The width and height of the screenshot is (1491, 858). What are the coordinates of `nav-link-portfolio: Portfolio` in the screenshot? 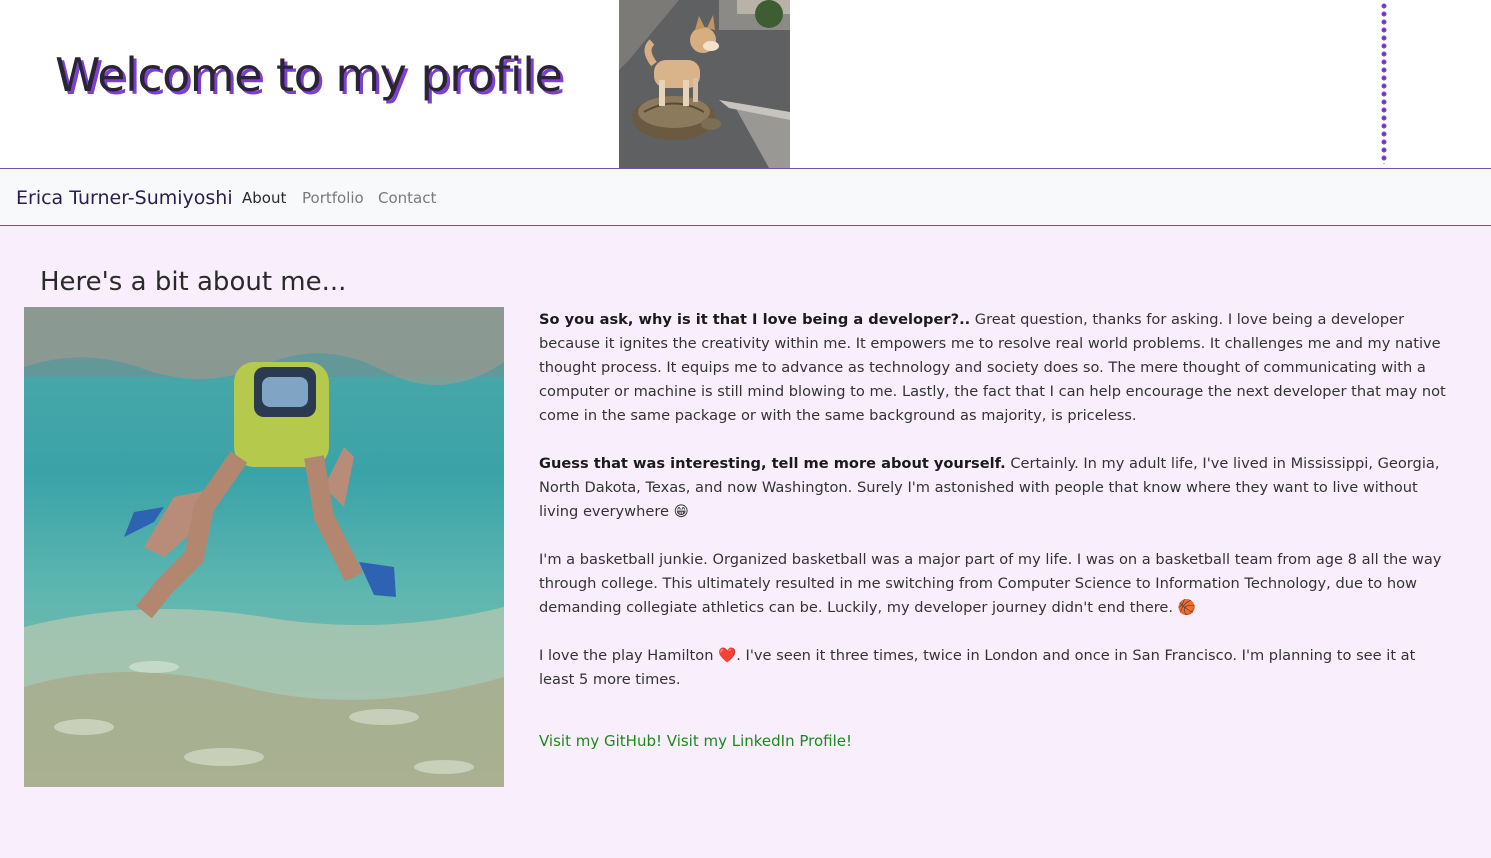 It's located at (333, 198).